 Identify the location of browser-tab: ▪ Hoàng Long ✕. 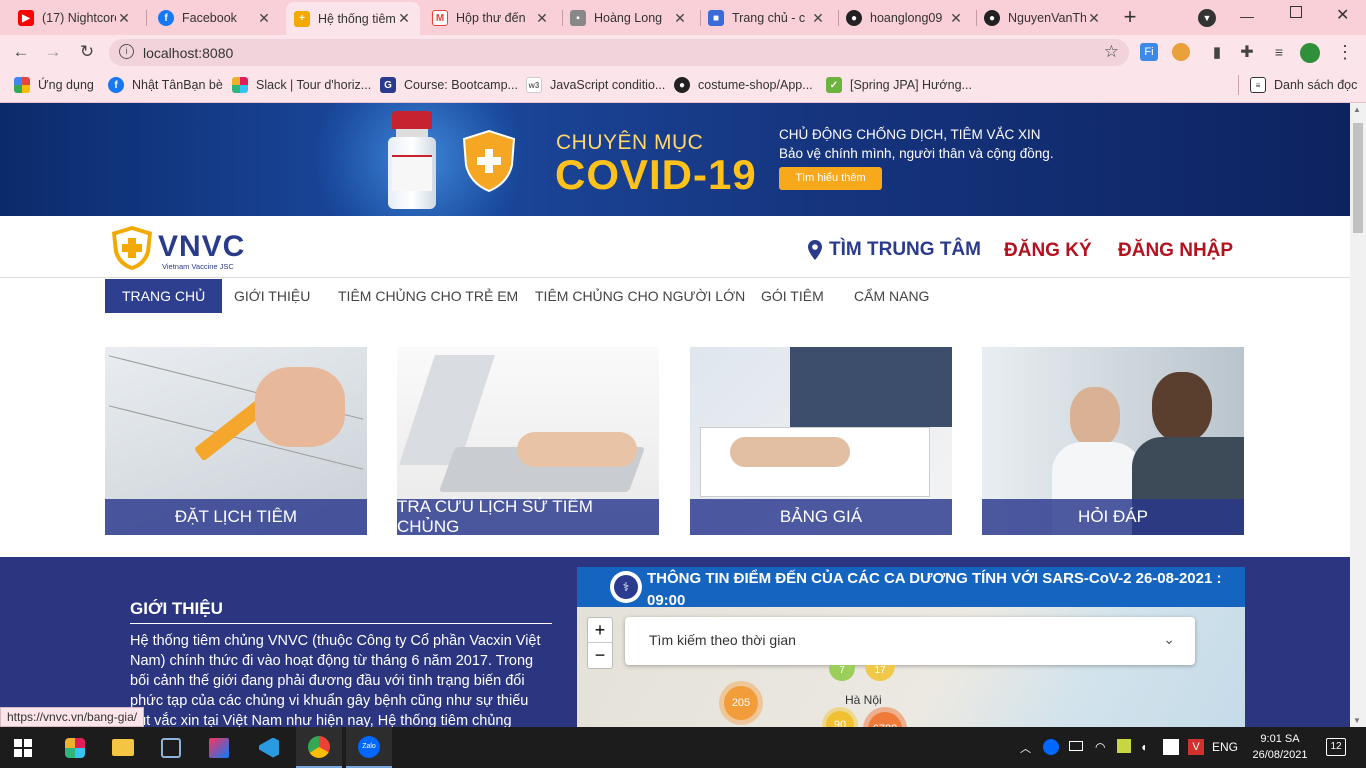
(629, 18).